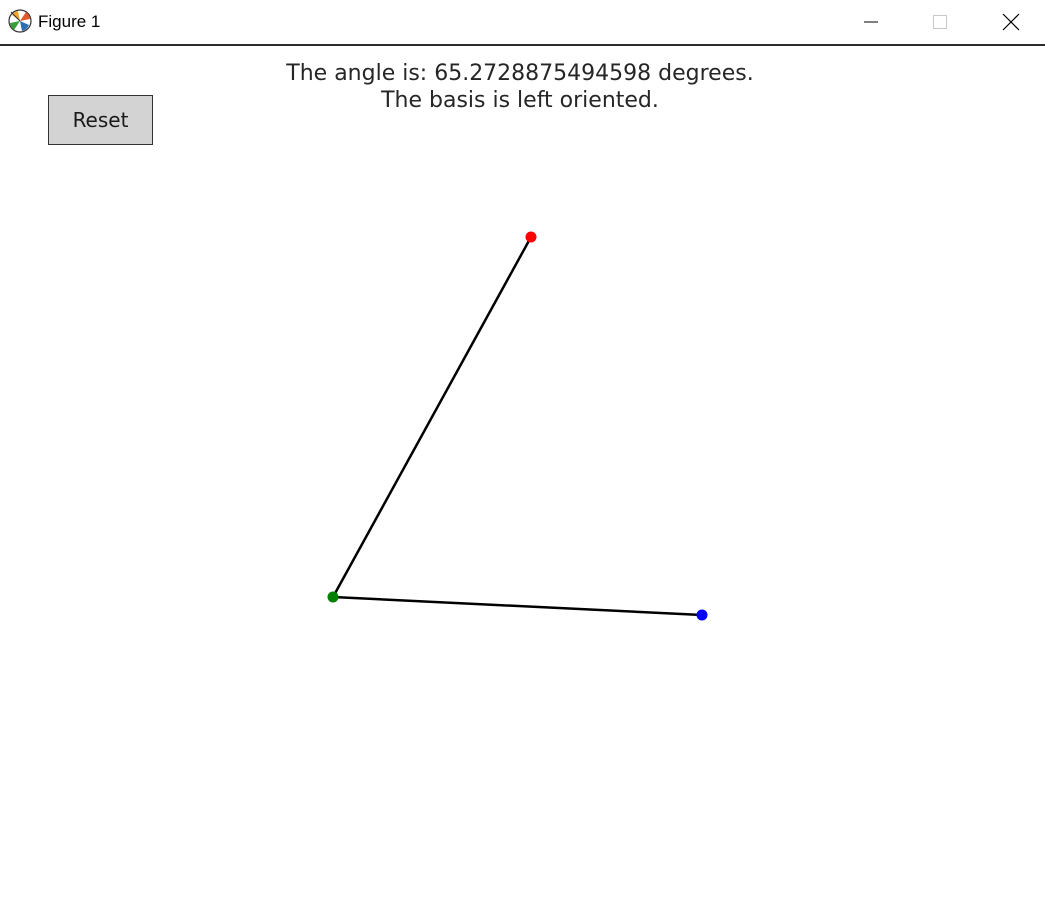 This screenshot has height=908, width=1045. Describe the element at coordinates (531, 237) in the screenshot. I see `red-point` at that location.